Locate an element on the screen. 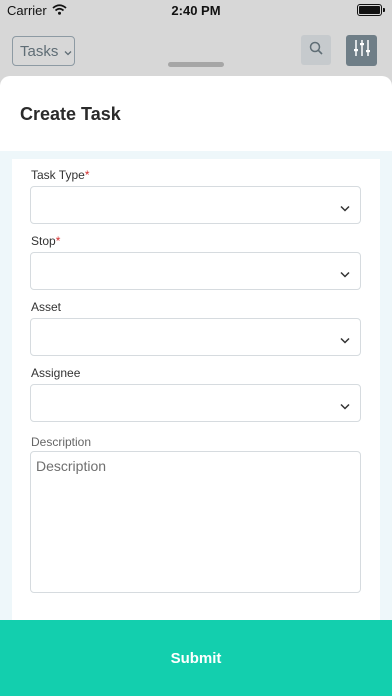 The height and width of the screenshot is (696, 392). sheet-title: Create Task is located at coordinates (70, 114).